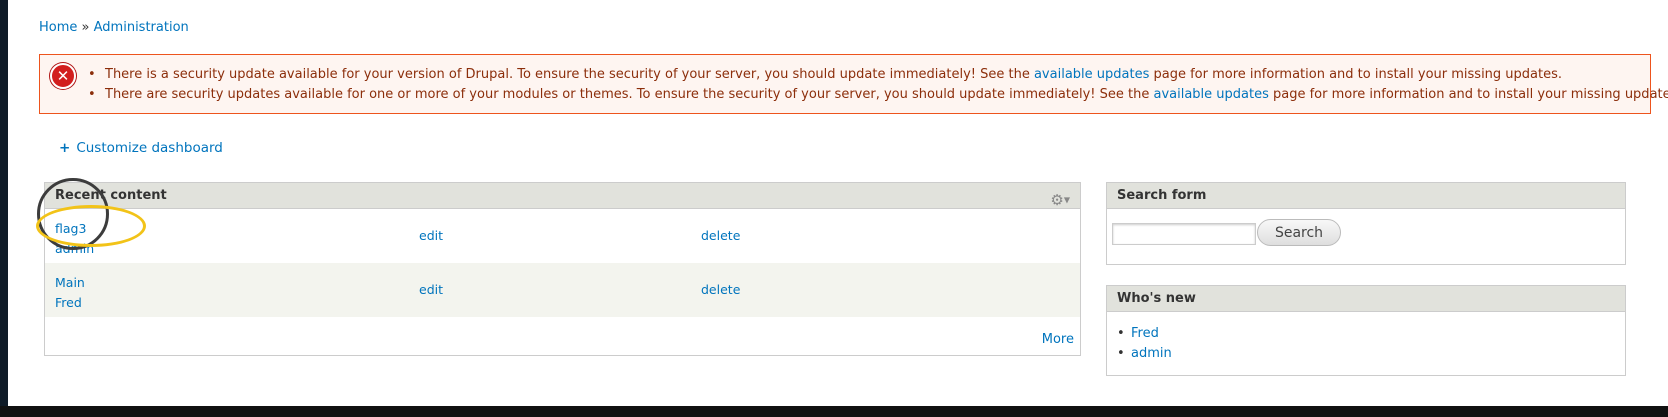  I want to click on search-form-title: Search form, so click(1366, 196).